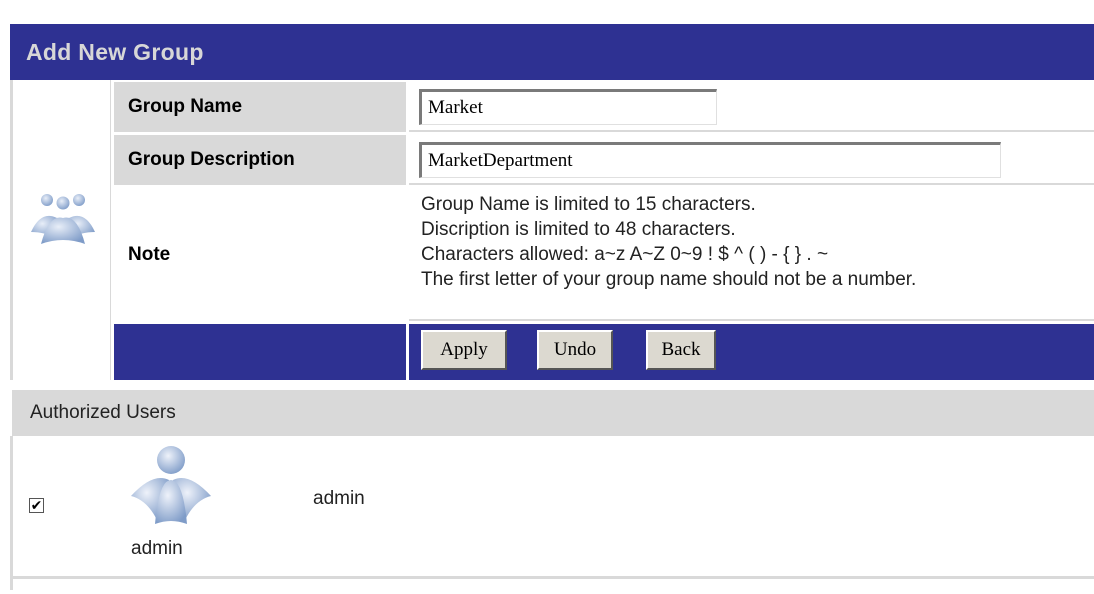 The height and width of the screenshot is (594, 1094). I want to click on back-button: Back, so click(681, 350).